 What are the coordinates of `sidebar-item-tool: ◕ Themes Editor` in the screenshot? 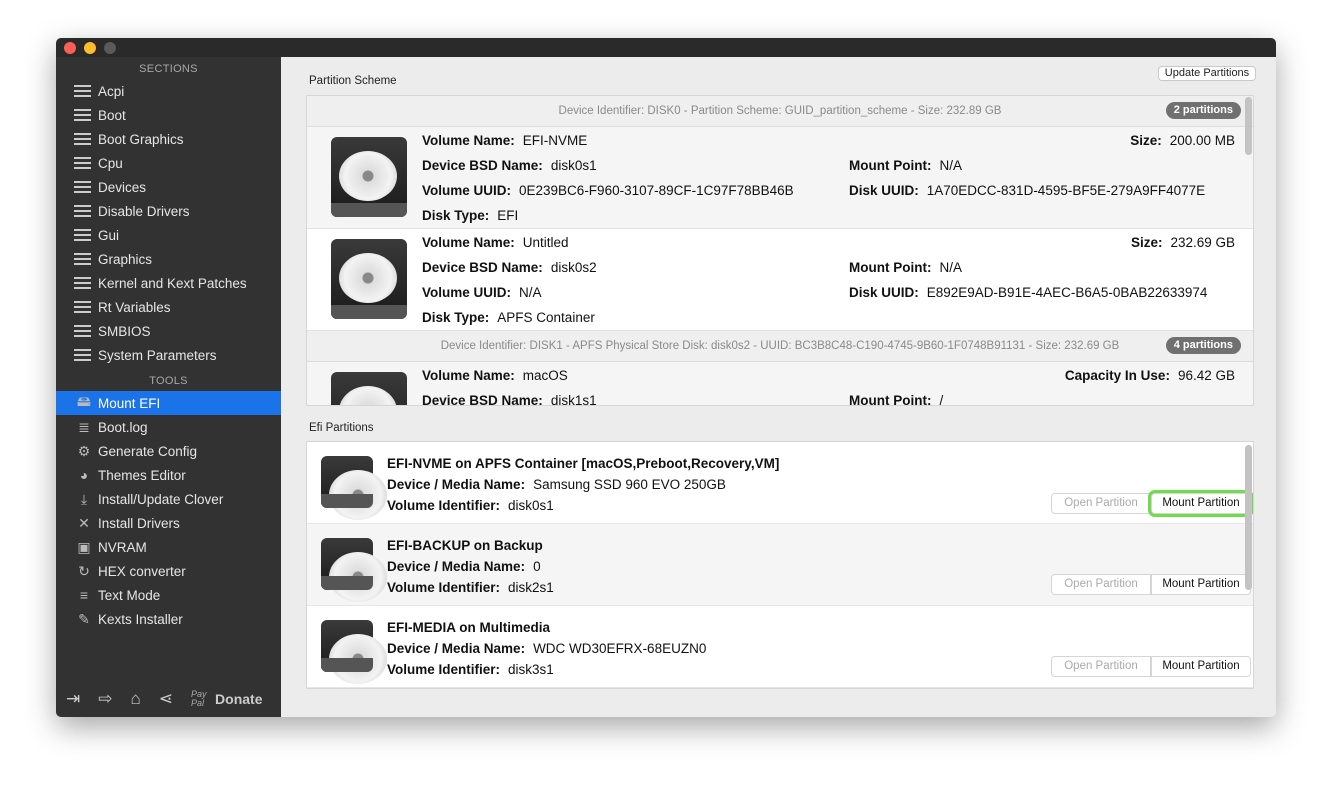 It's located at (168, 475).